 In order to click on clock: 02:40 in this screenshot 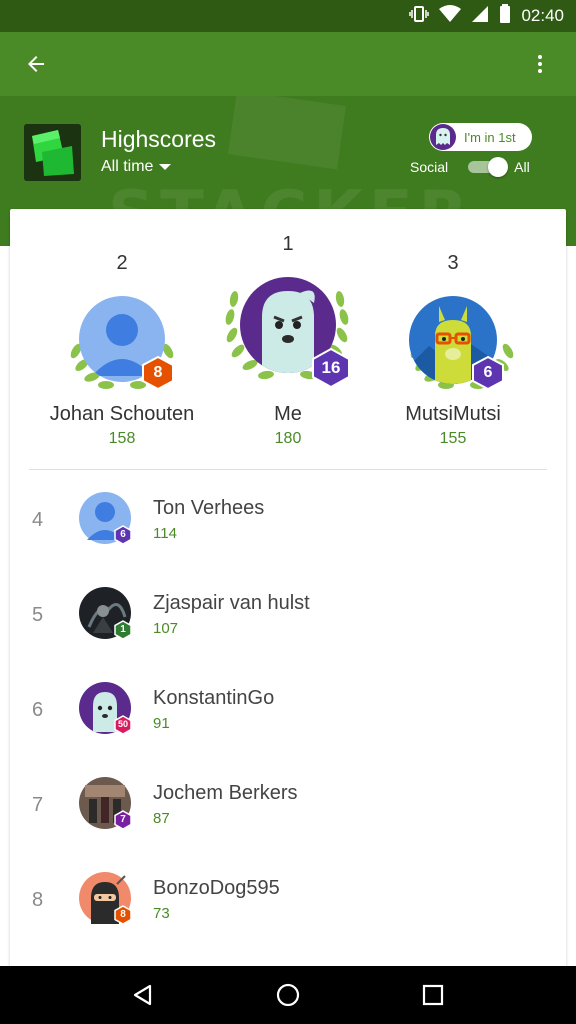, I will do `click(542, 15)`.